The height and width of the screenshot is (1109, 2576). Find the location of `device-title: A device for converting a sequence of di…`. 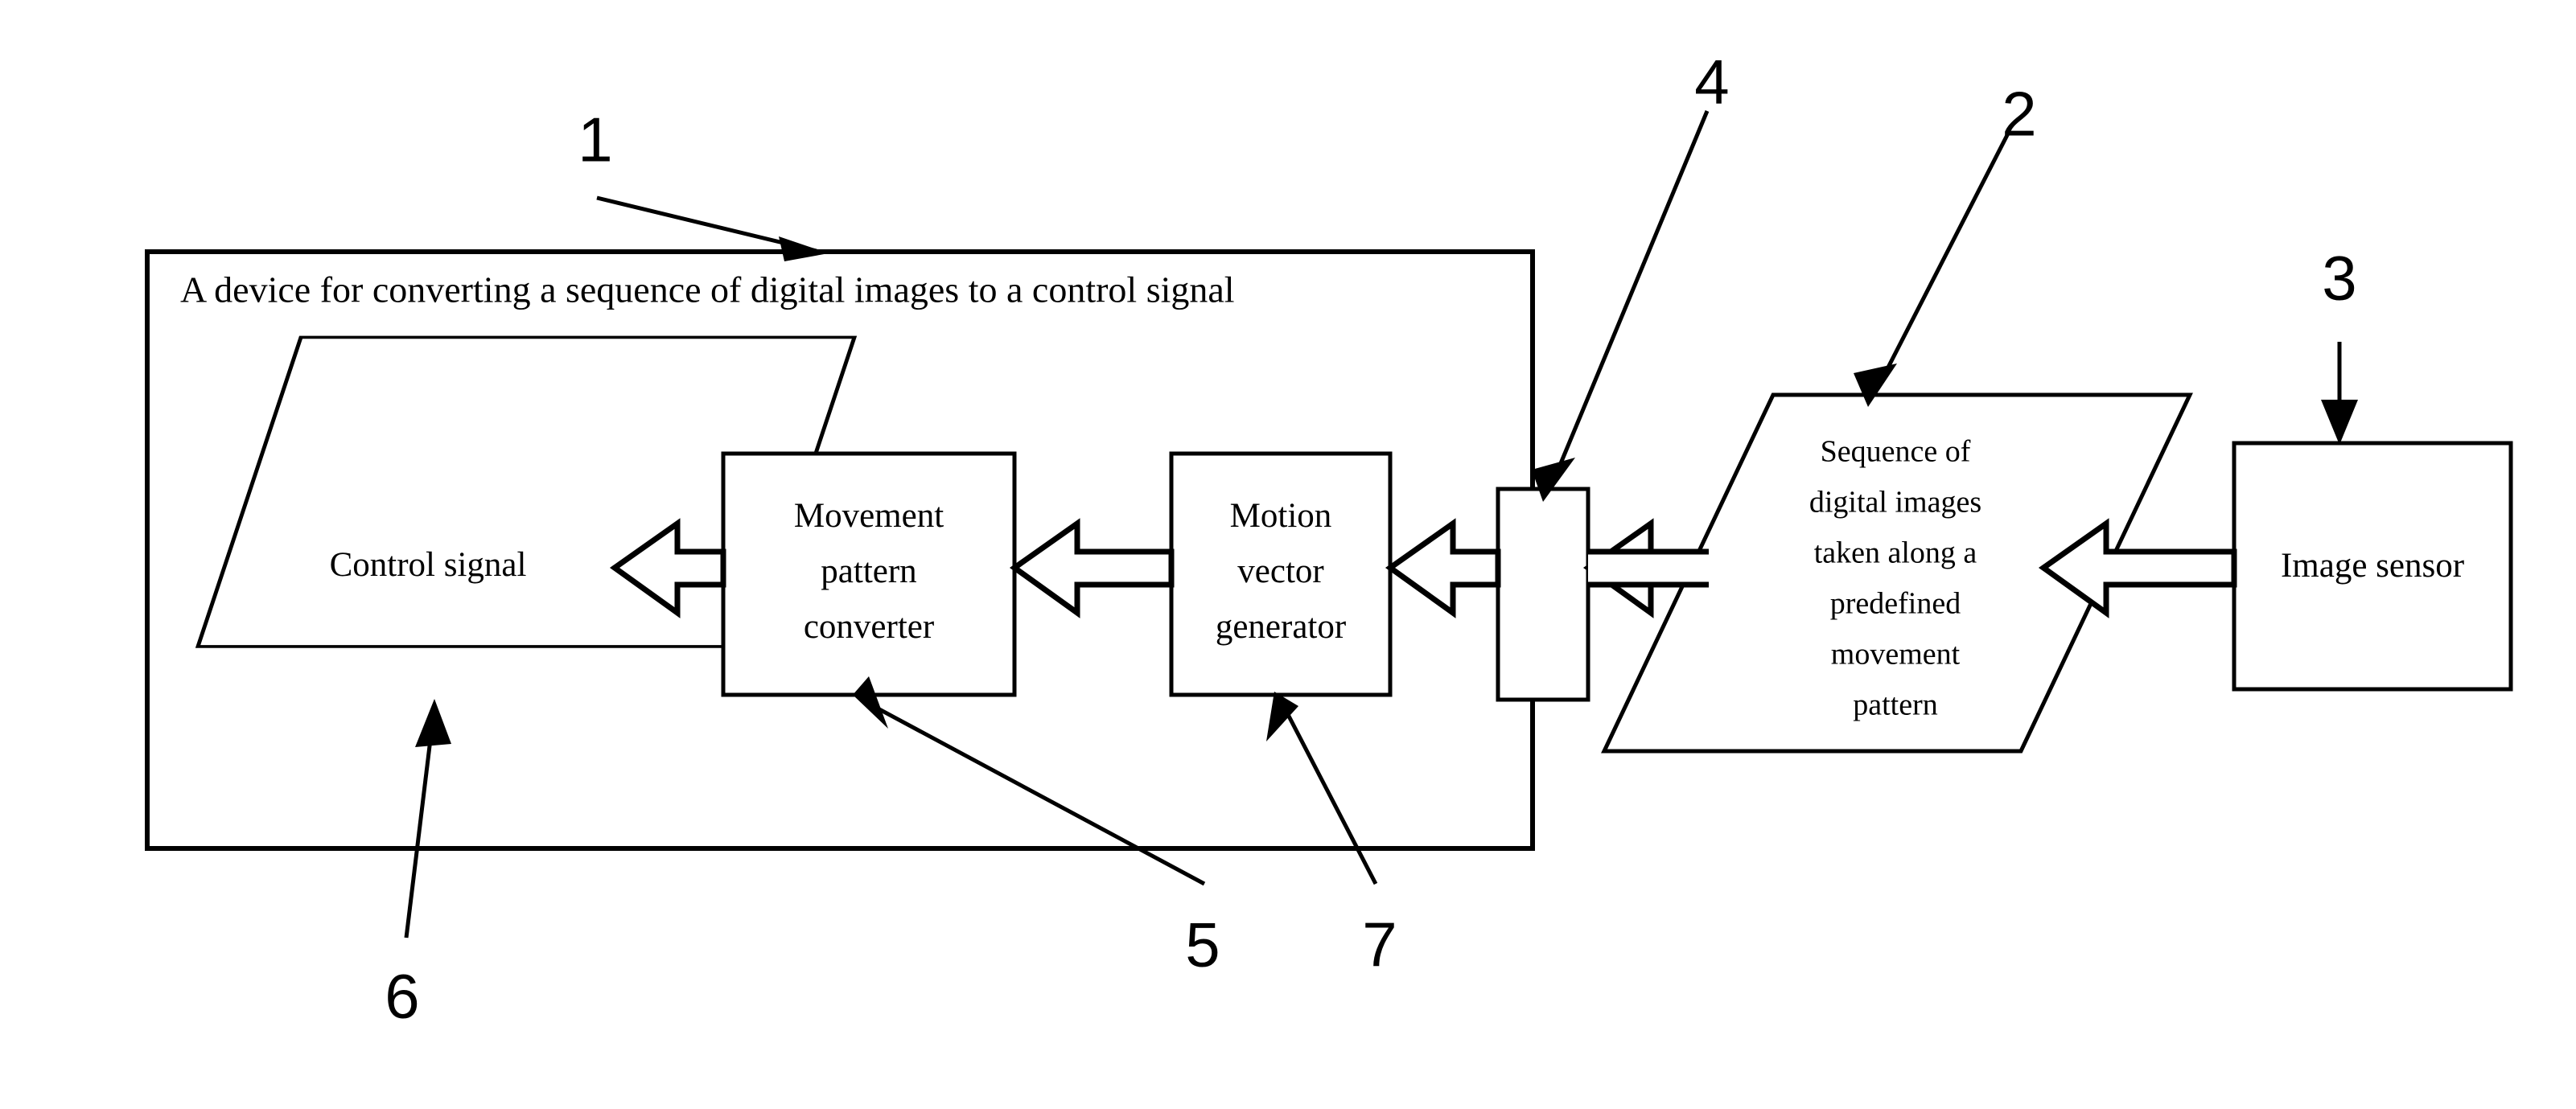

device-title: A device for converting a sequence of di… is located at coordinates (707, 290).